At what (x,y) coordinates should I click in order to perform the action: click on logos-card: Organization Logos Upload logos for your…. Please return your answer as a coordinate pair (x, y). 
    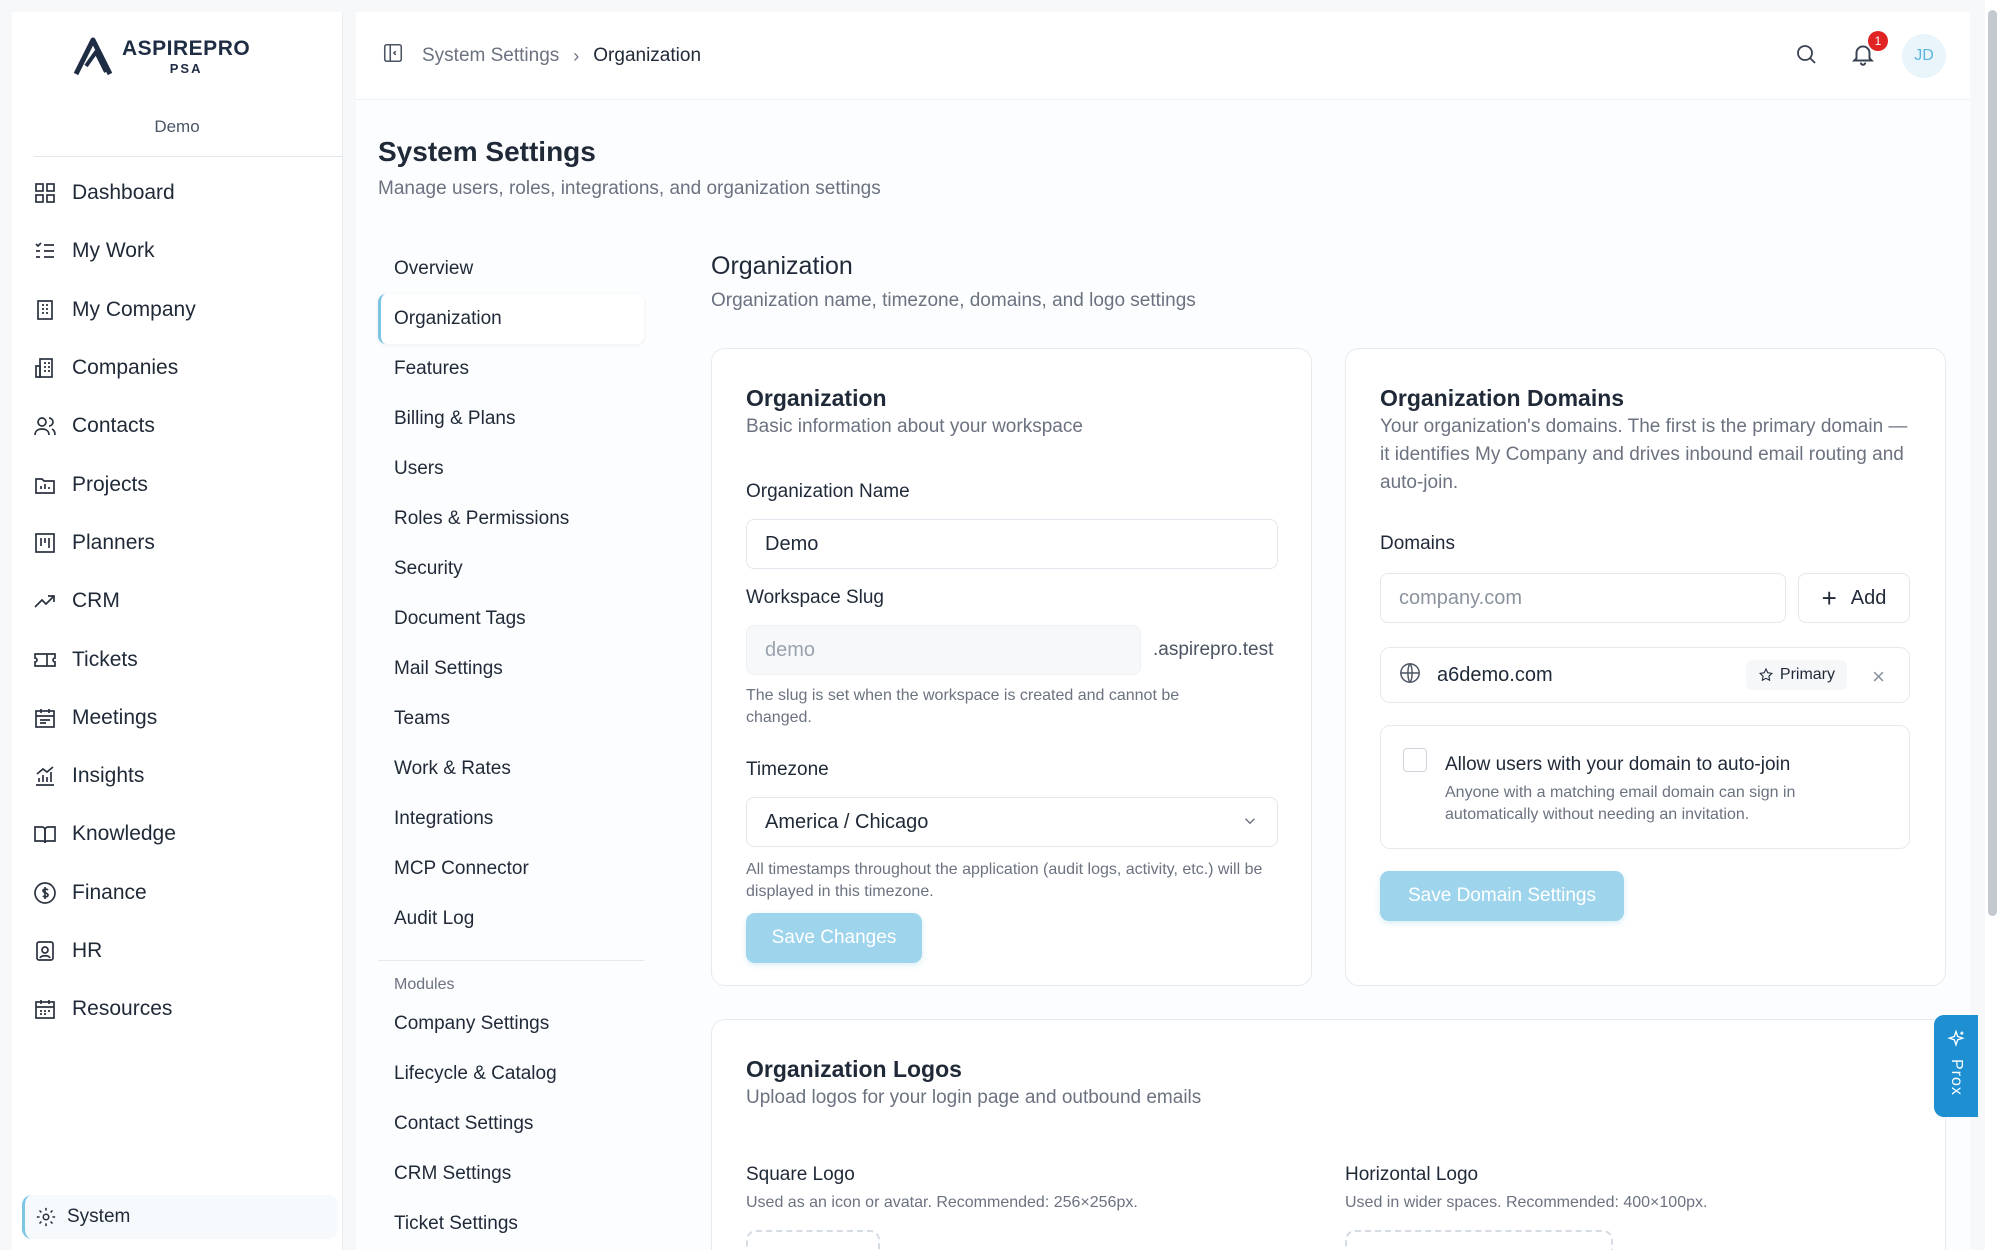
    Looking at the image, I should click on (1328, 1134).